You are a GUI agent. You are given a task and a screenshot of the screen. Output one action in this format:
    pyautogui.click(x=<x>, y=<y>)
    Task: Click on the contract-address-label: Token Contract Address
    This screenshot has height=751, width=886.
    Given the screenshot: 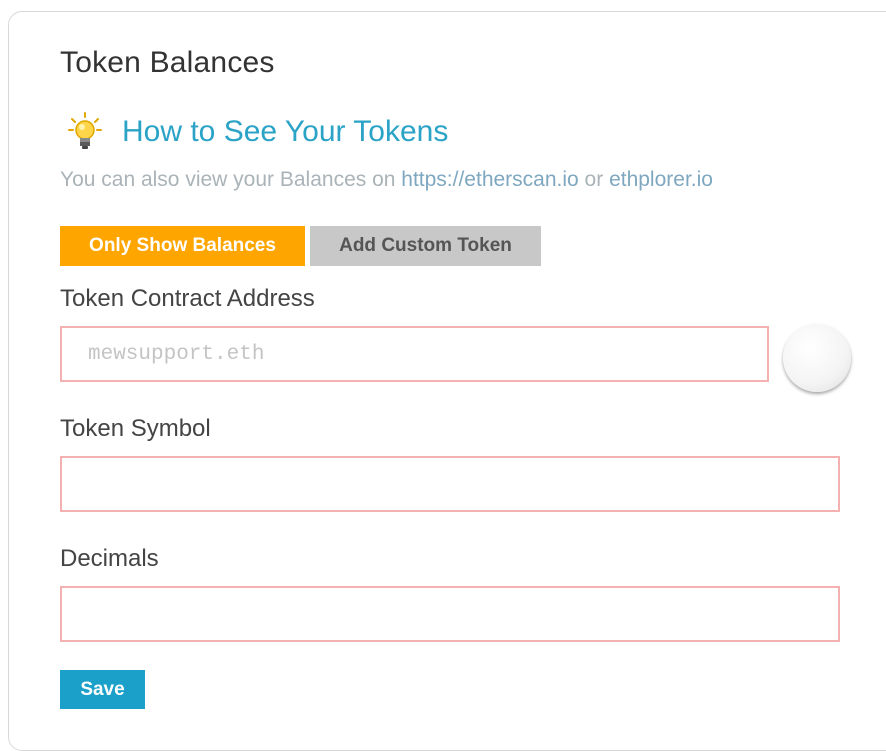 What is the action you would take?
    pyautogui.click(x=187, y=298)
    